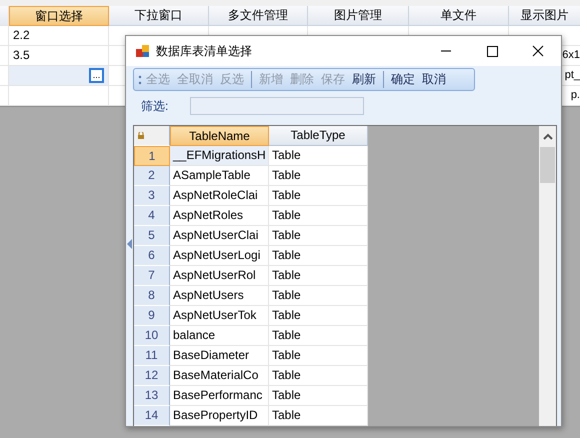  What do you see at coordinates (129, 244) in the screenshot?
I see `collapse-arrow-icon` at bounding box center [129, 244].